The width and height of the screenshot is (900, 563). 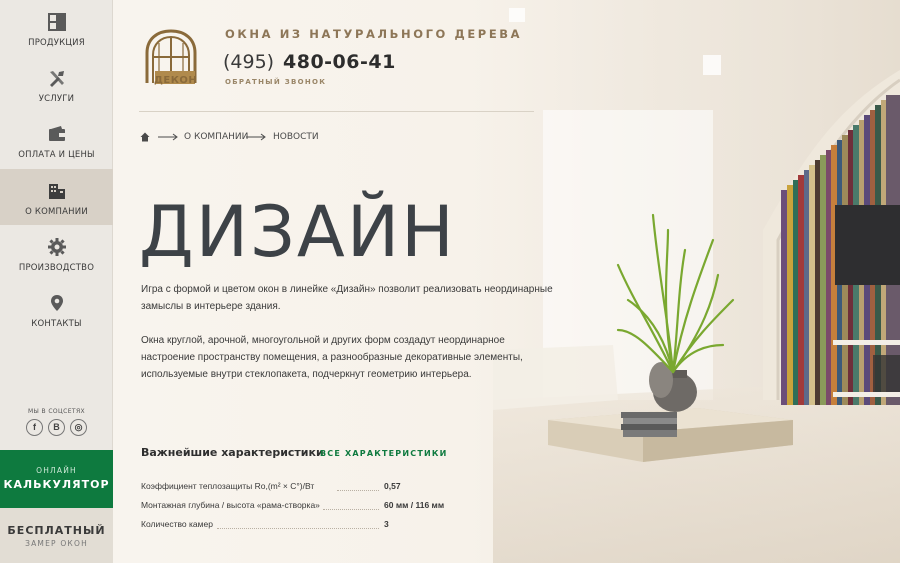 I want to click on instagram-icon: ◎, so click(x=78, y=427).